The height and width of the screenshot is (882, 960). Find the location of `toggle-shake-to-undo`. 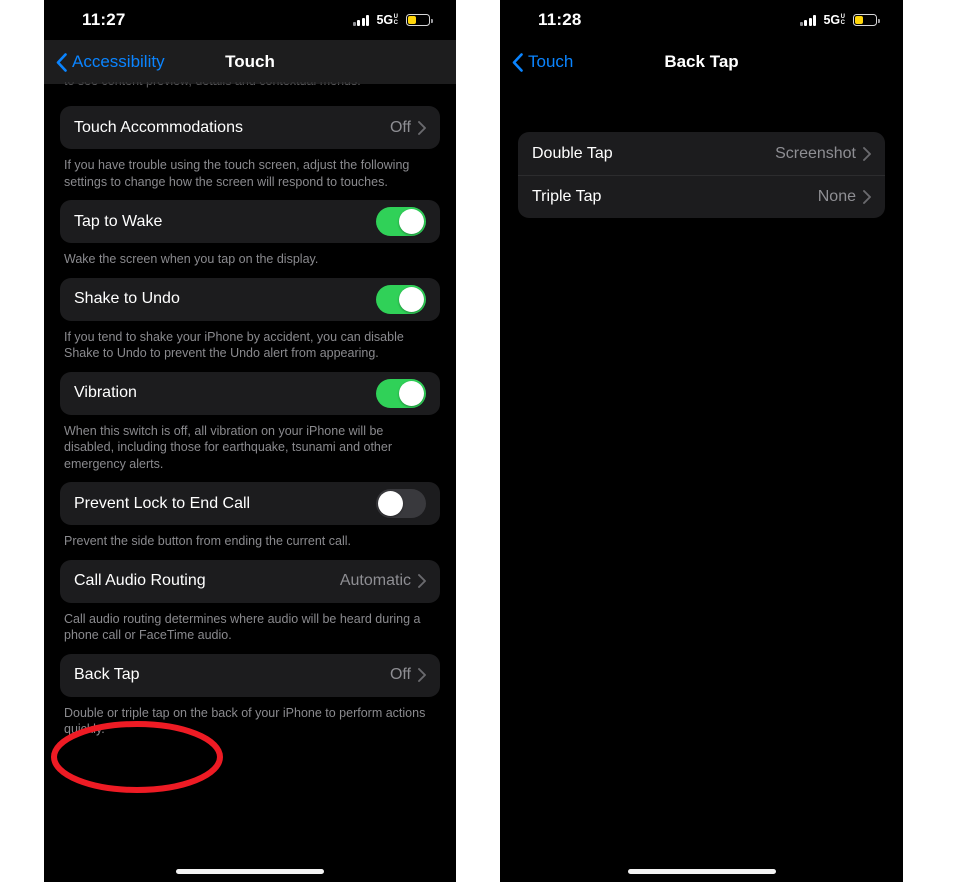

toggle-shake-to-undo is located at coordinates (401, 299).